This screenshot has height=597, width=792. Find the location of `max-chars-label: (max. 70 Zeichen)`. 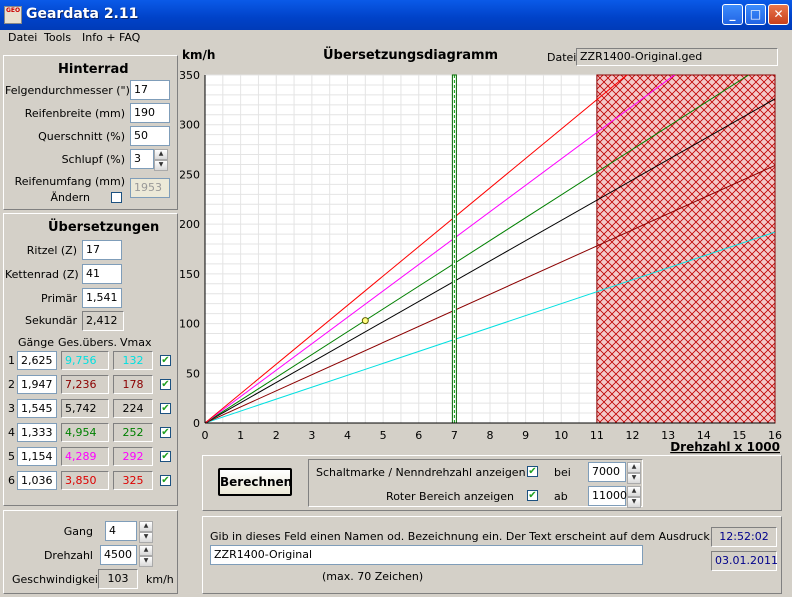

max-chars-label: (max. 70 Zeichen) is located at coordinates (373, 576).